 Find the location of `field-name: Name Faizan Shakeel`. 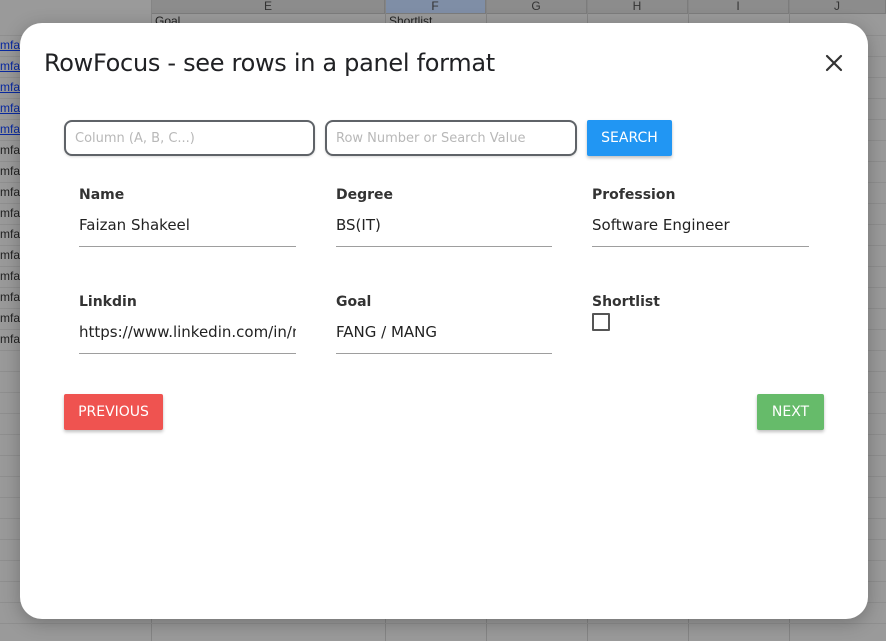

field-name: Name Faizan Shakeel is located at coordinates (187, 216).